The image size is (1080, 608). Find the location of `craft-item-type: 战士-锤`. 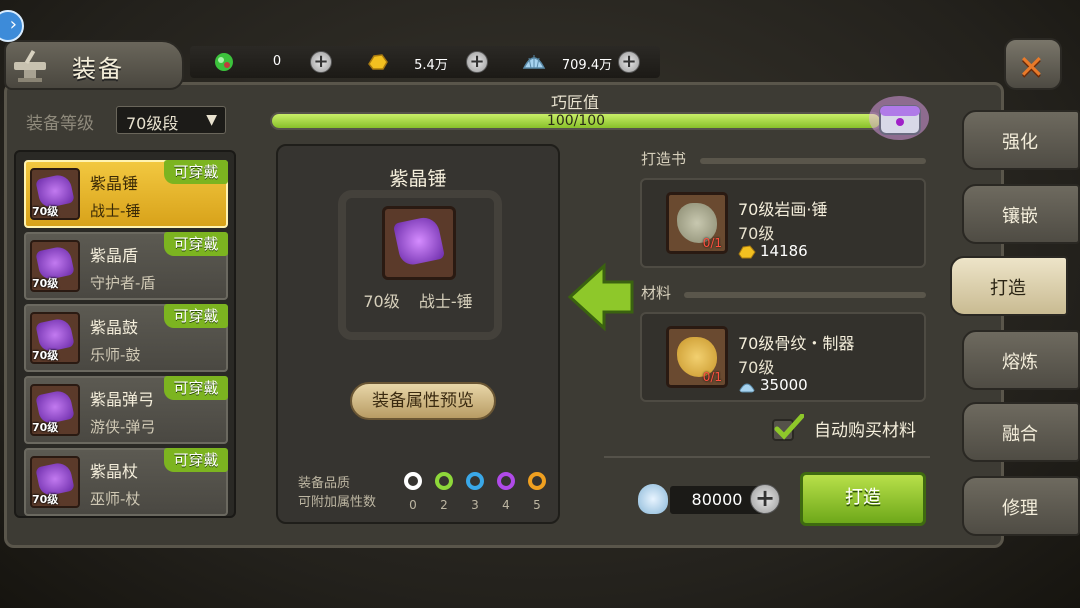

craft-item-type: 战士-锤 is located at coordinates (445, 301).